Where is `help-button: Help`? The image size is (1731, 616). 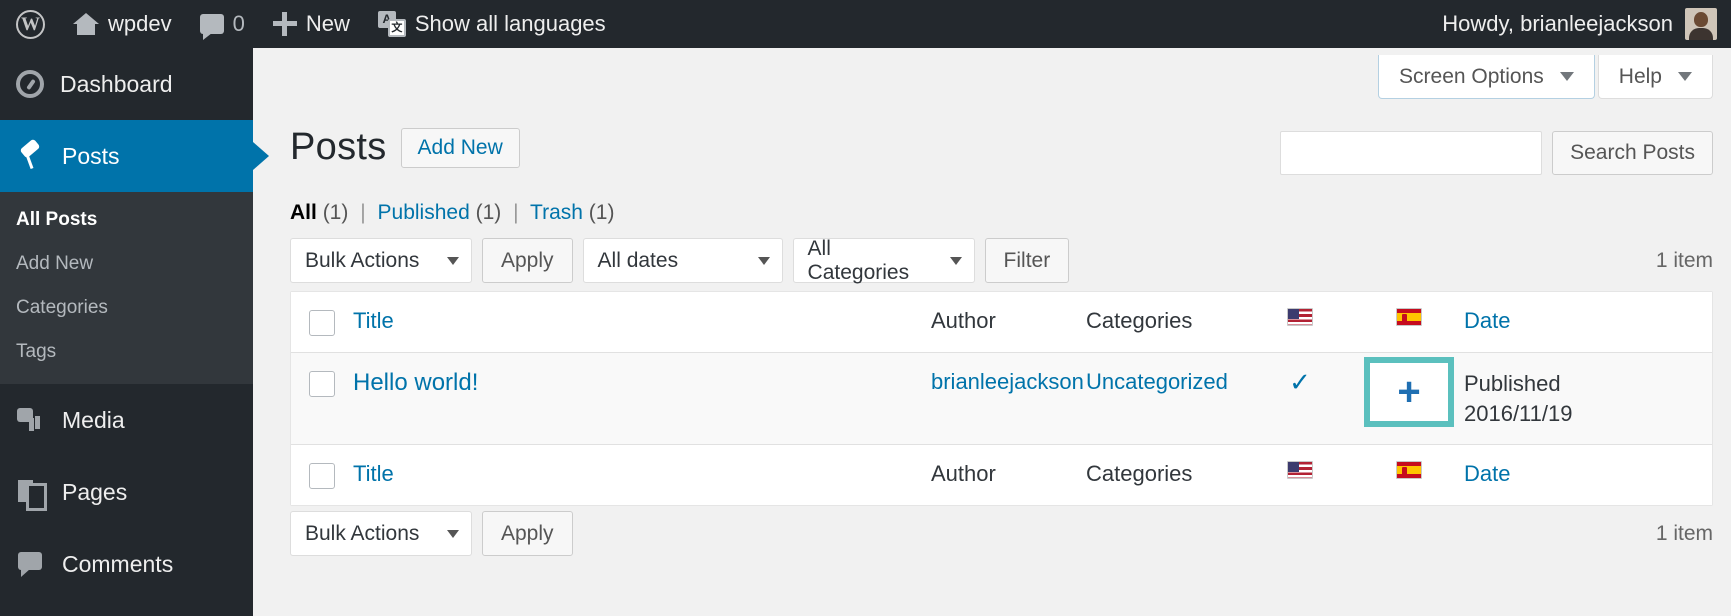
help-button: Help is located at coordinates (1655, 77).